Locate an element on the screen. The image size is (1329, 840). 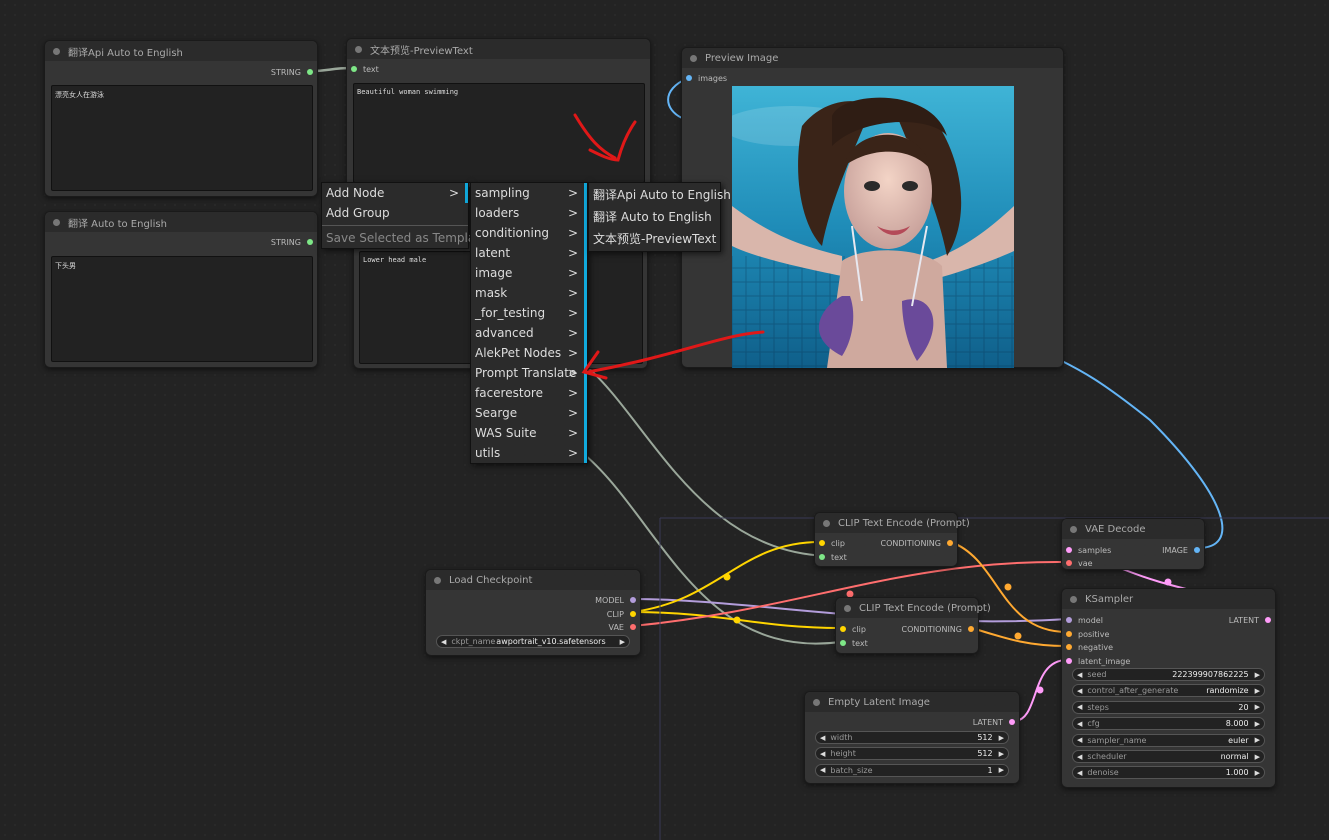
menu-category-item: Searge > is located at coordinates (529, 413).